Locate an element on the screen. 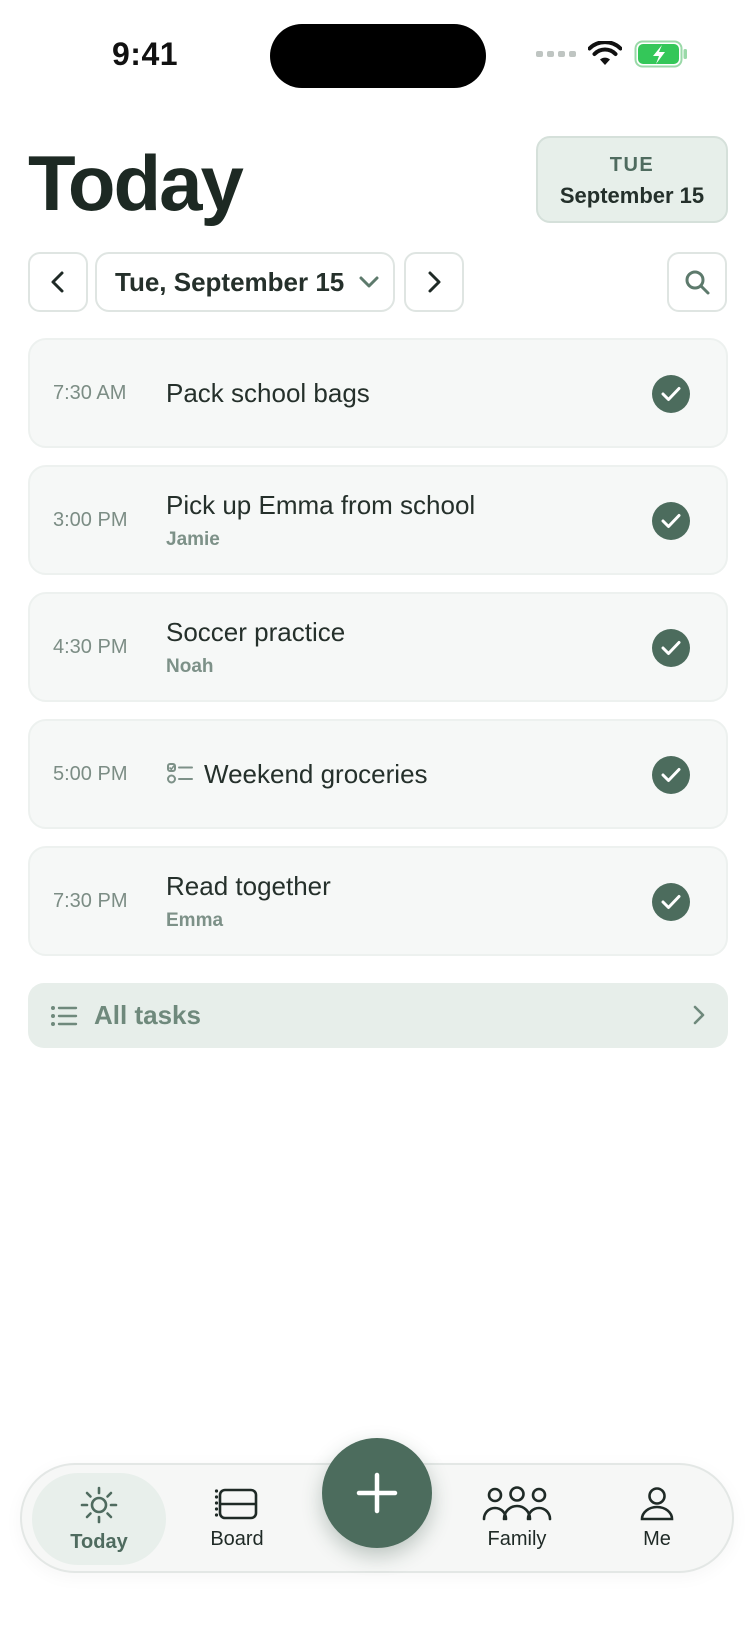 The height and width of the screenshot is (1643, 756). task-time: 7:30 PM is located at coordinates (90, 900).